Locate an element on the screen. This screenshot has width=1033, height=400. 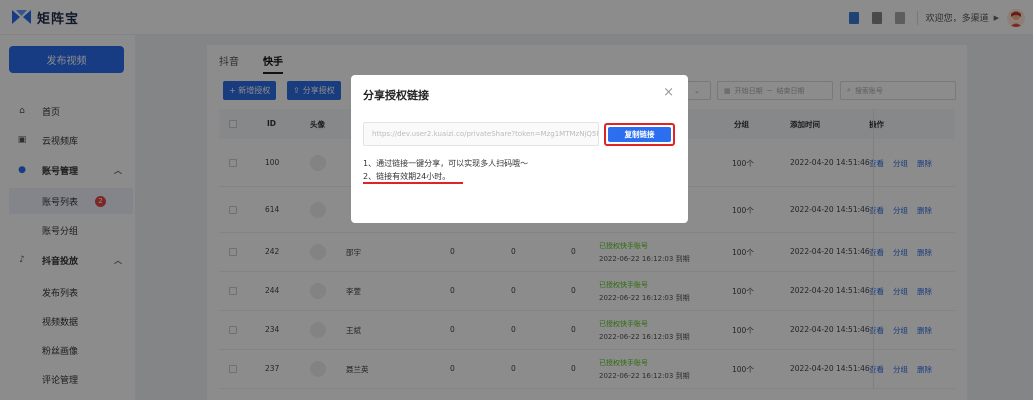
modal-title: 分享授权链接 is located at coordinates (396, 95).